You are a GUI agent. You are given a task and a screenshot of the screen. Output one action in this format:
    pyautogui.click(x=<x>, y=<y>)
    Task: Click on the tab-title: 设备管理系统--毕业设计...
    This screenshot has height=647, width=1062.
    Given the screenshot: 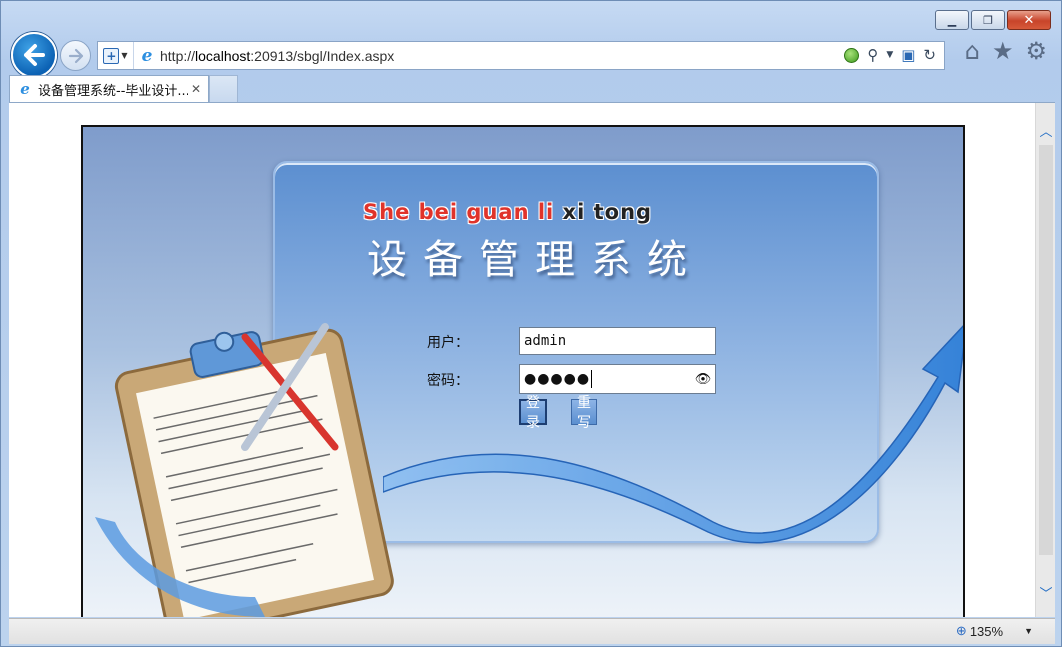 What is the action you would take?
    pyautogui.click(x=113, y=91)
    